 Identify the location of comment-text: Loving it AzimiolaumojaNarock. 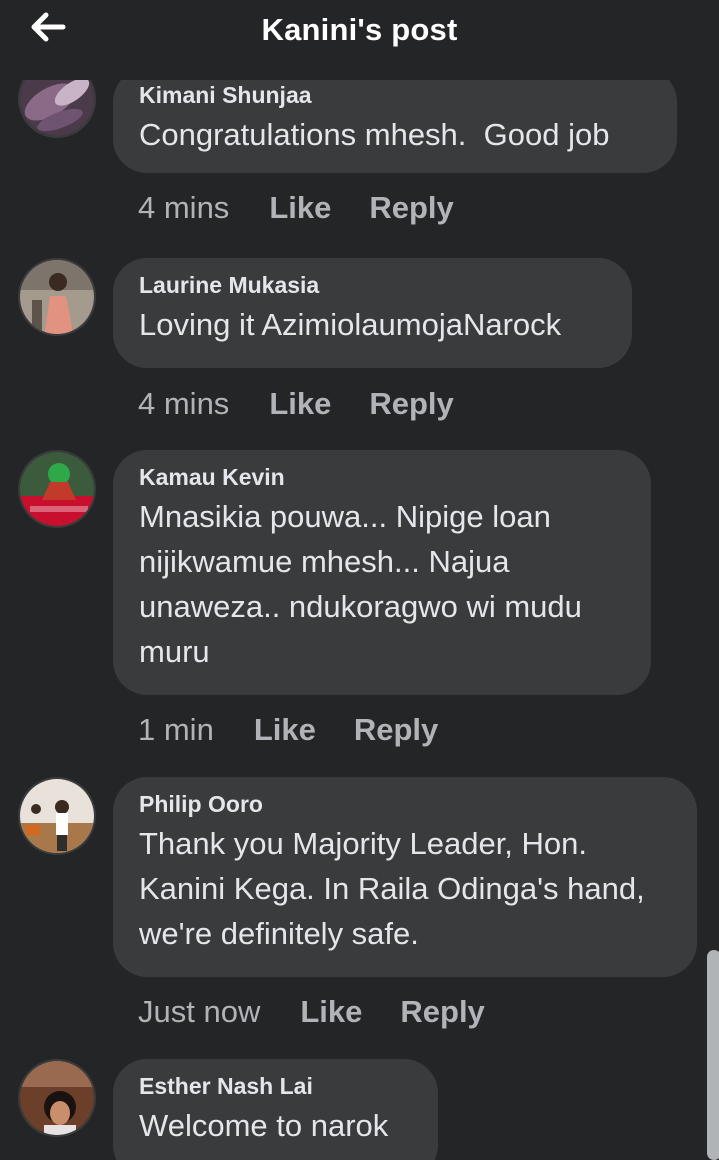
(350, 324).